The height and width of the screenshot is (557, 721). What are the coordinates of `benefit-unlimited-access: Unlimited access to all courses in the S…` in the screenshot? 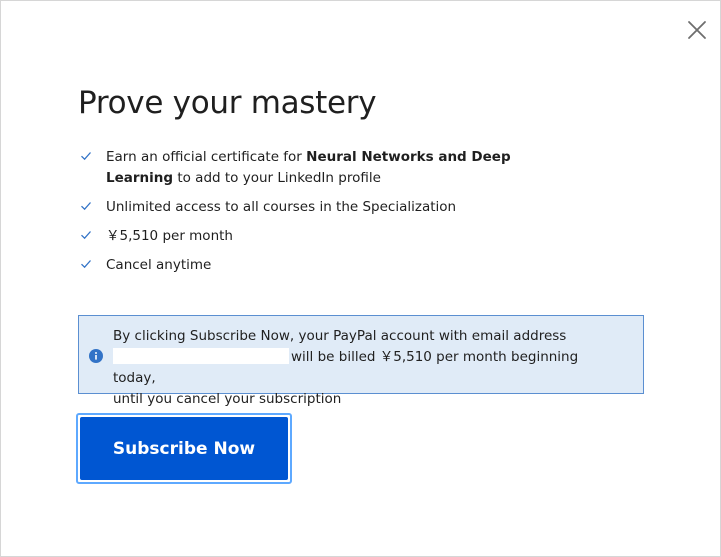 It's located at (298, 207).